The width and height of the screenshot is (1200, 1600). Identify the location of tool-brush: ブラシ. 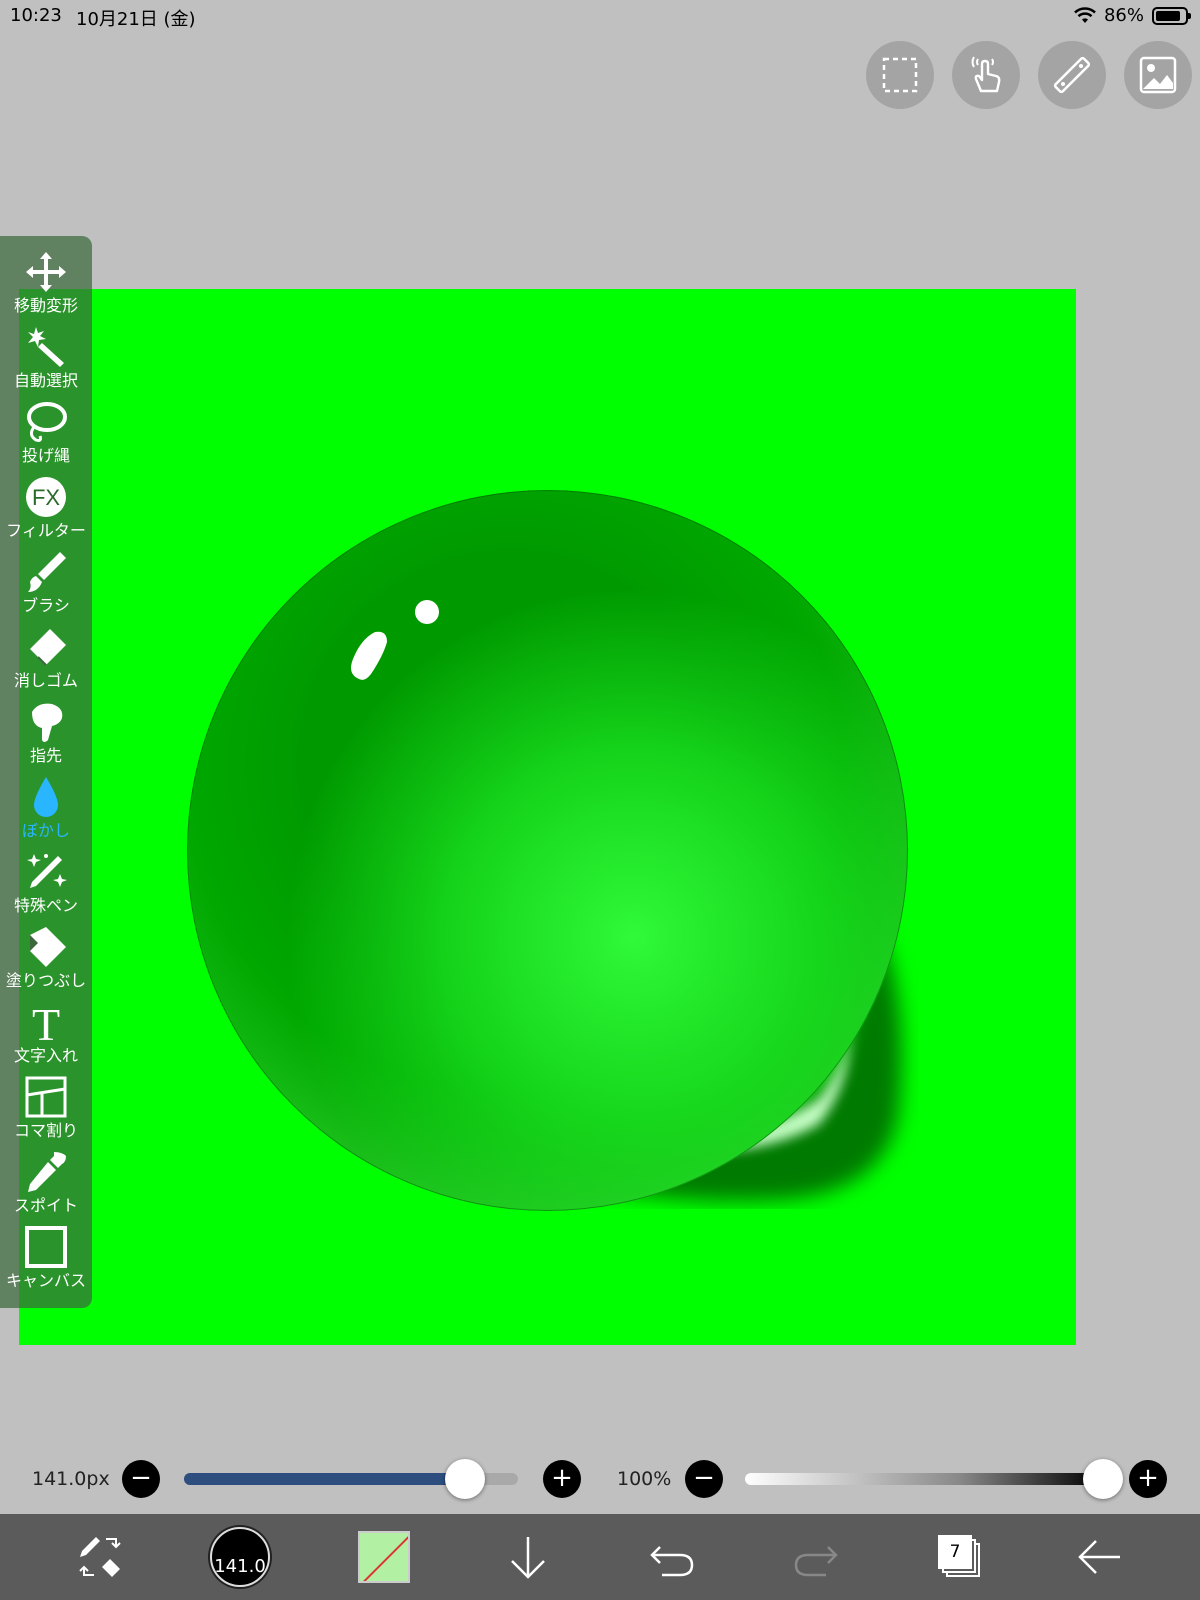
(46, 587).